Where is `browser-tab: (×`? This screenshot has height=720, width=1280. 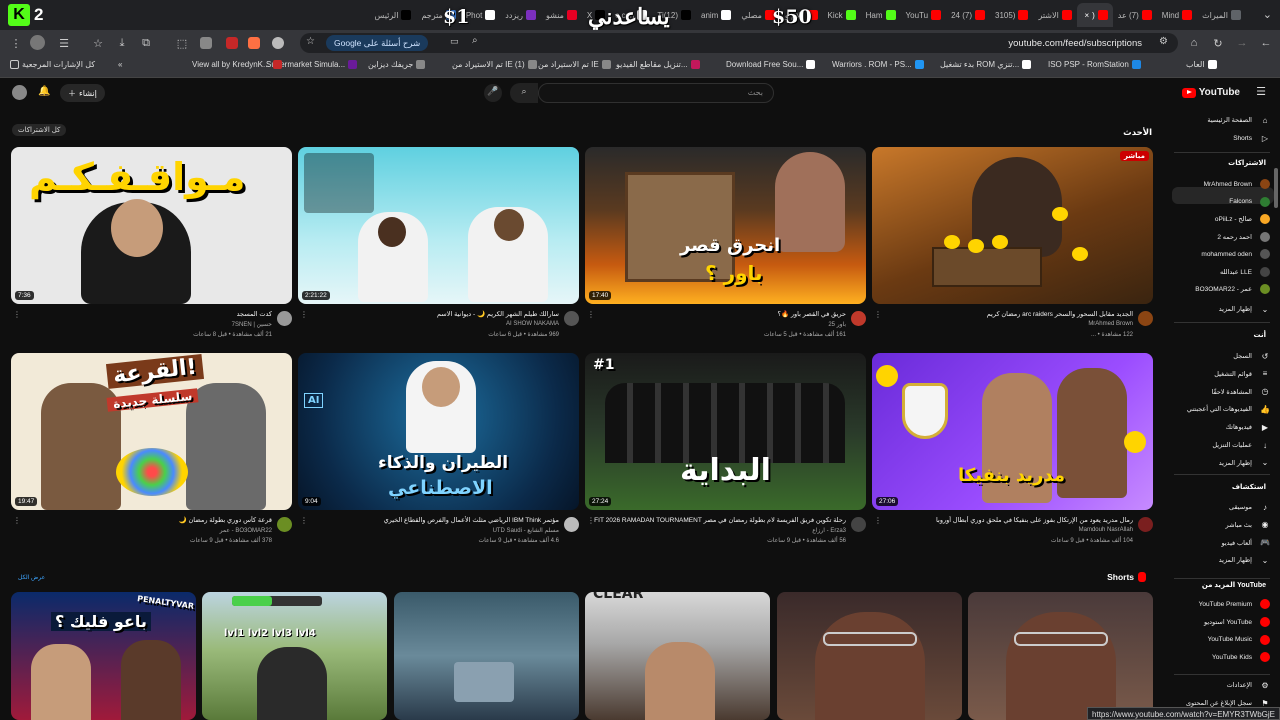
browser-tab: (× is located at coordinates (1094, 15).